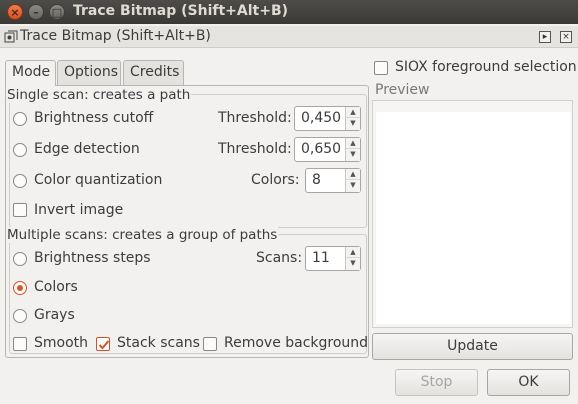 Image resolution: width=578 pixels, height=404 pixels. I want to click on brightness-cutoff-label: Brightness cutoff, so click(94, 118).